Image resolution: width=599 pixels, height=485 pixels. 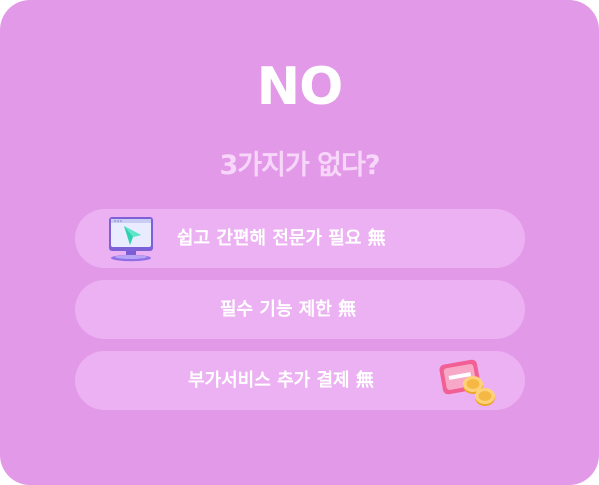 I want to click on list-item-label: 쉽고 간편해 전문가 필요 無, so click(x=281, y=238).